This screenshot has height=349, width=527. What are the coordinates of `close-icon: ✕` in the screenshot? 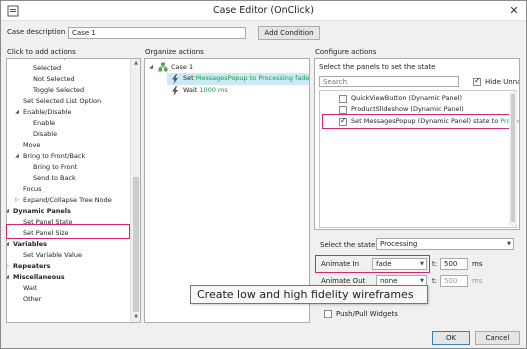 It's located at (514, 11).